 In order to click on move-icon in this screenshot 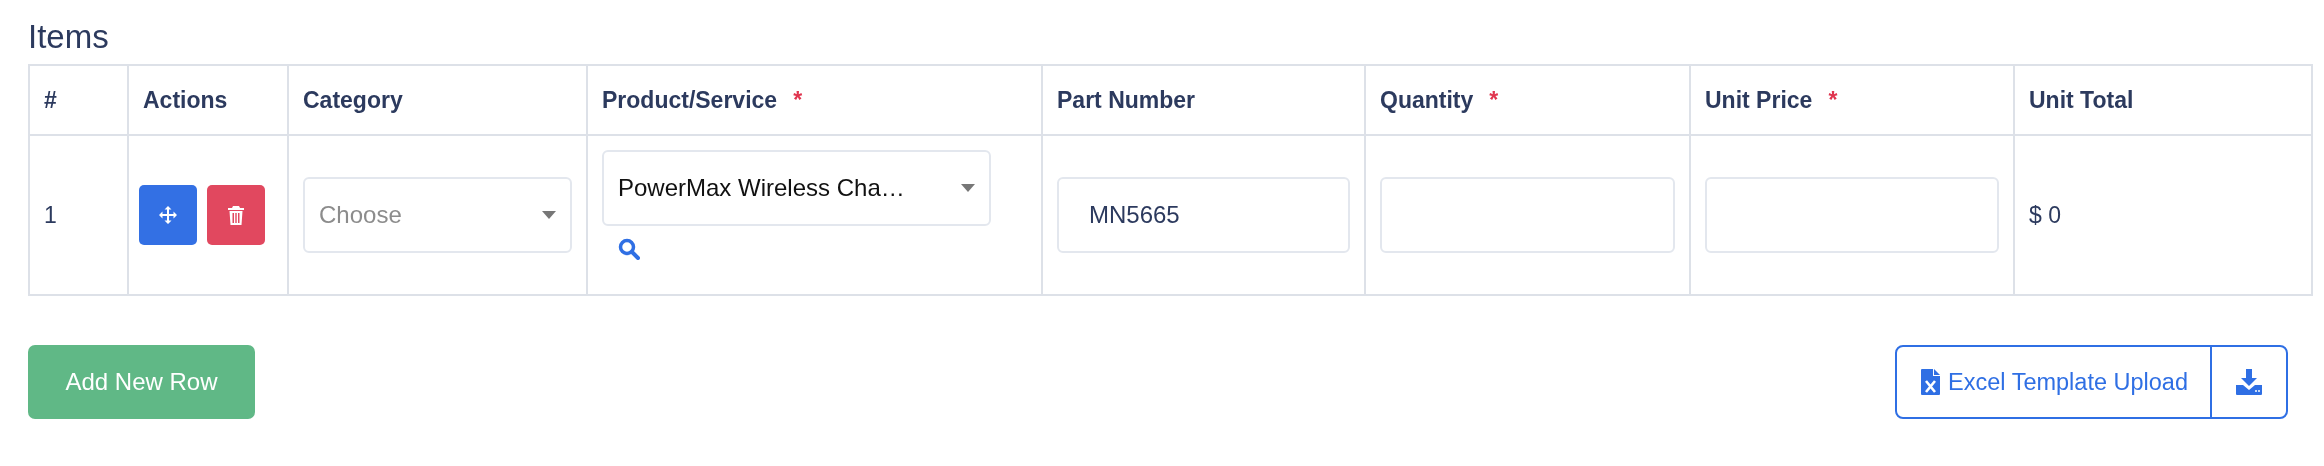, I will do `click(168, 215)`.